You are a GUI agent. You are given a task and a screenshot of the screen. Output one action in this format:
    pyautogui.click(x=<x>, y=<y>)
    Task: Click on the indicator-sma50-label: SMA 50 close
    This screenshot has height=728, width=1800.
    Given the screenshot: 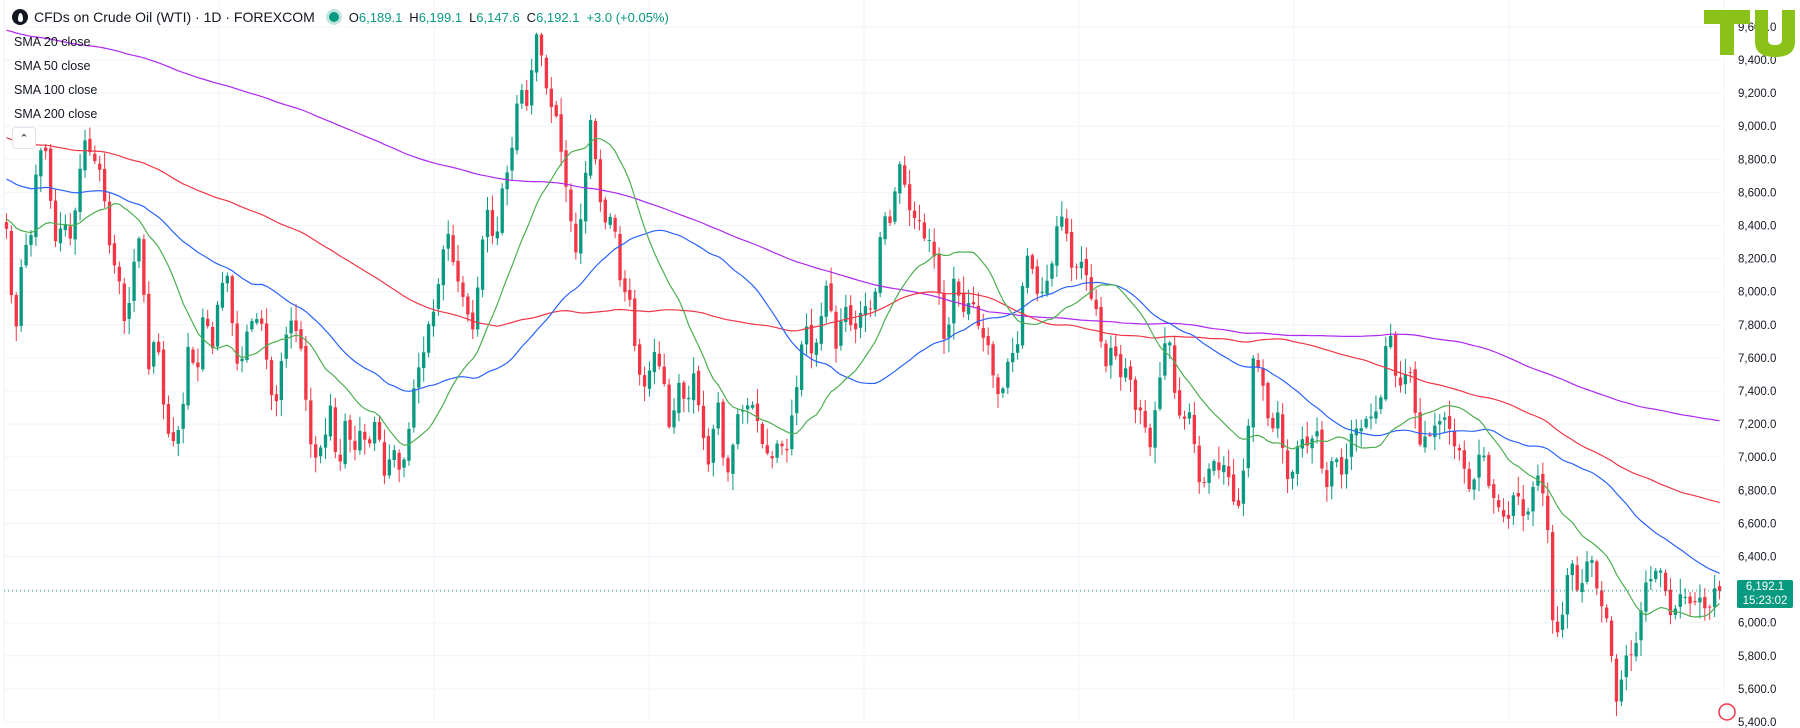 What is the action you would take?
    pyautogui.click(x=52, y=66)
    